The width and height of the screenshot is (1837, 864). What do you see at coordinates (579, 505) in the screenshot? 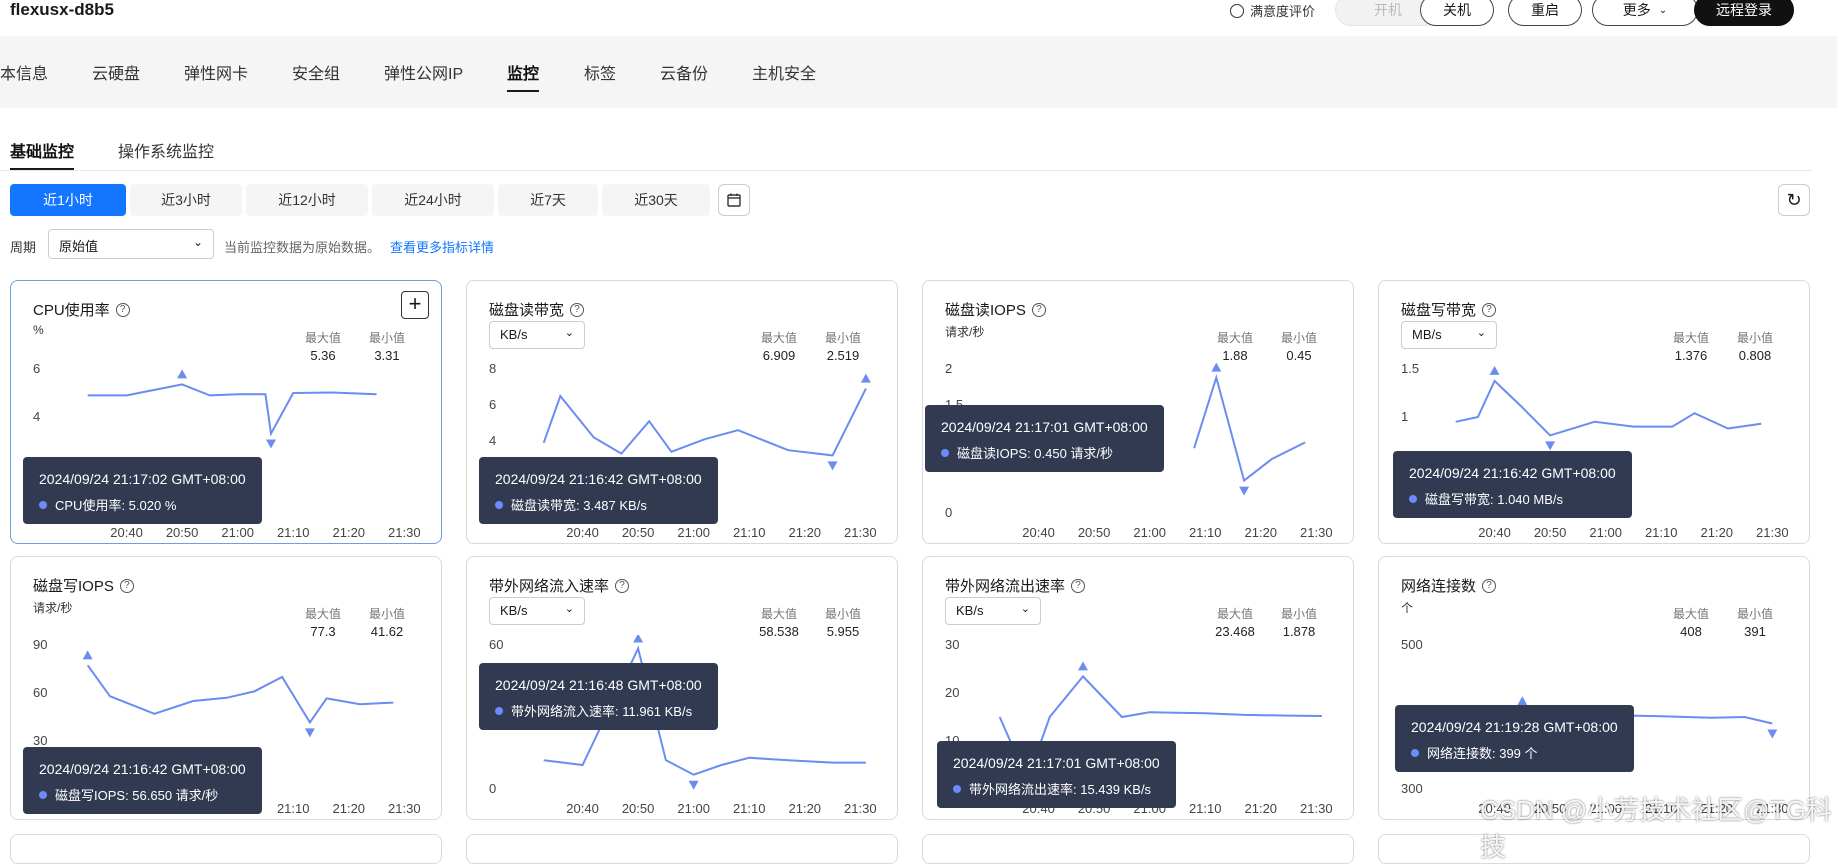
I see `tooltip-value: 磁盘读带宽: 3.487 KB/s` at bounding box center [579, 505].